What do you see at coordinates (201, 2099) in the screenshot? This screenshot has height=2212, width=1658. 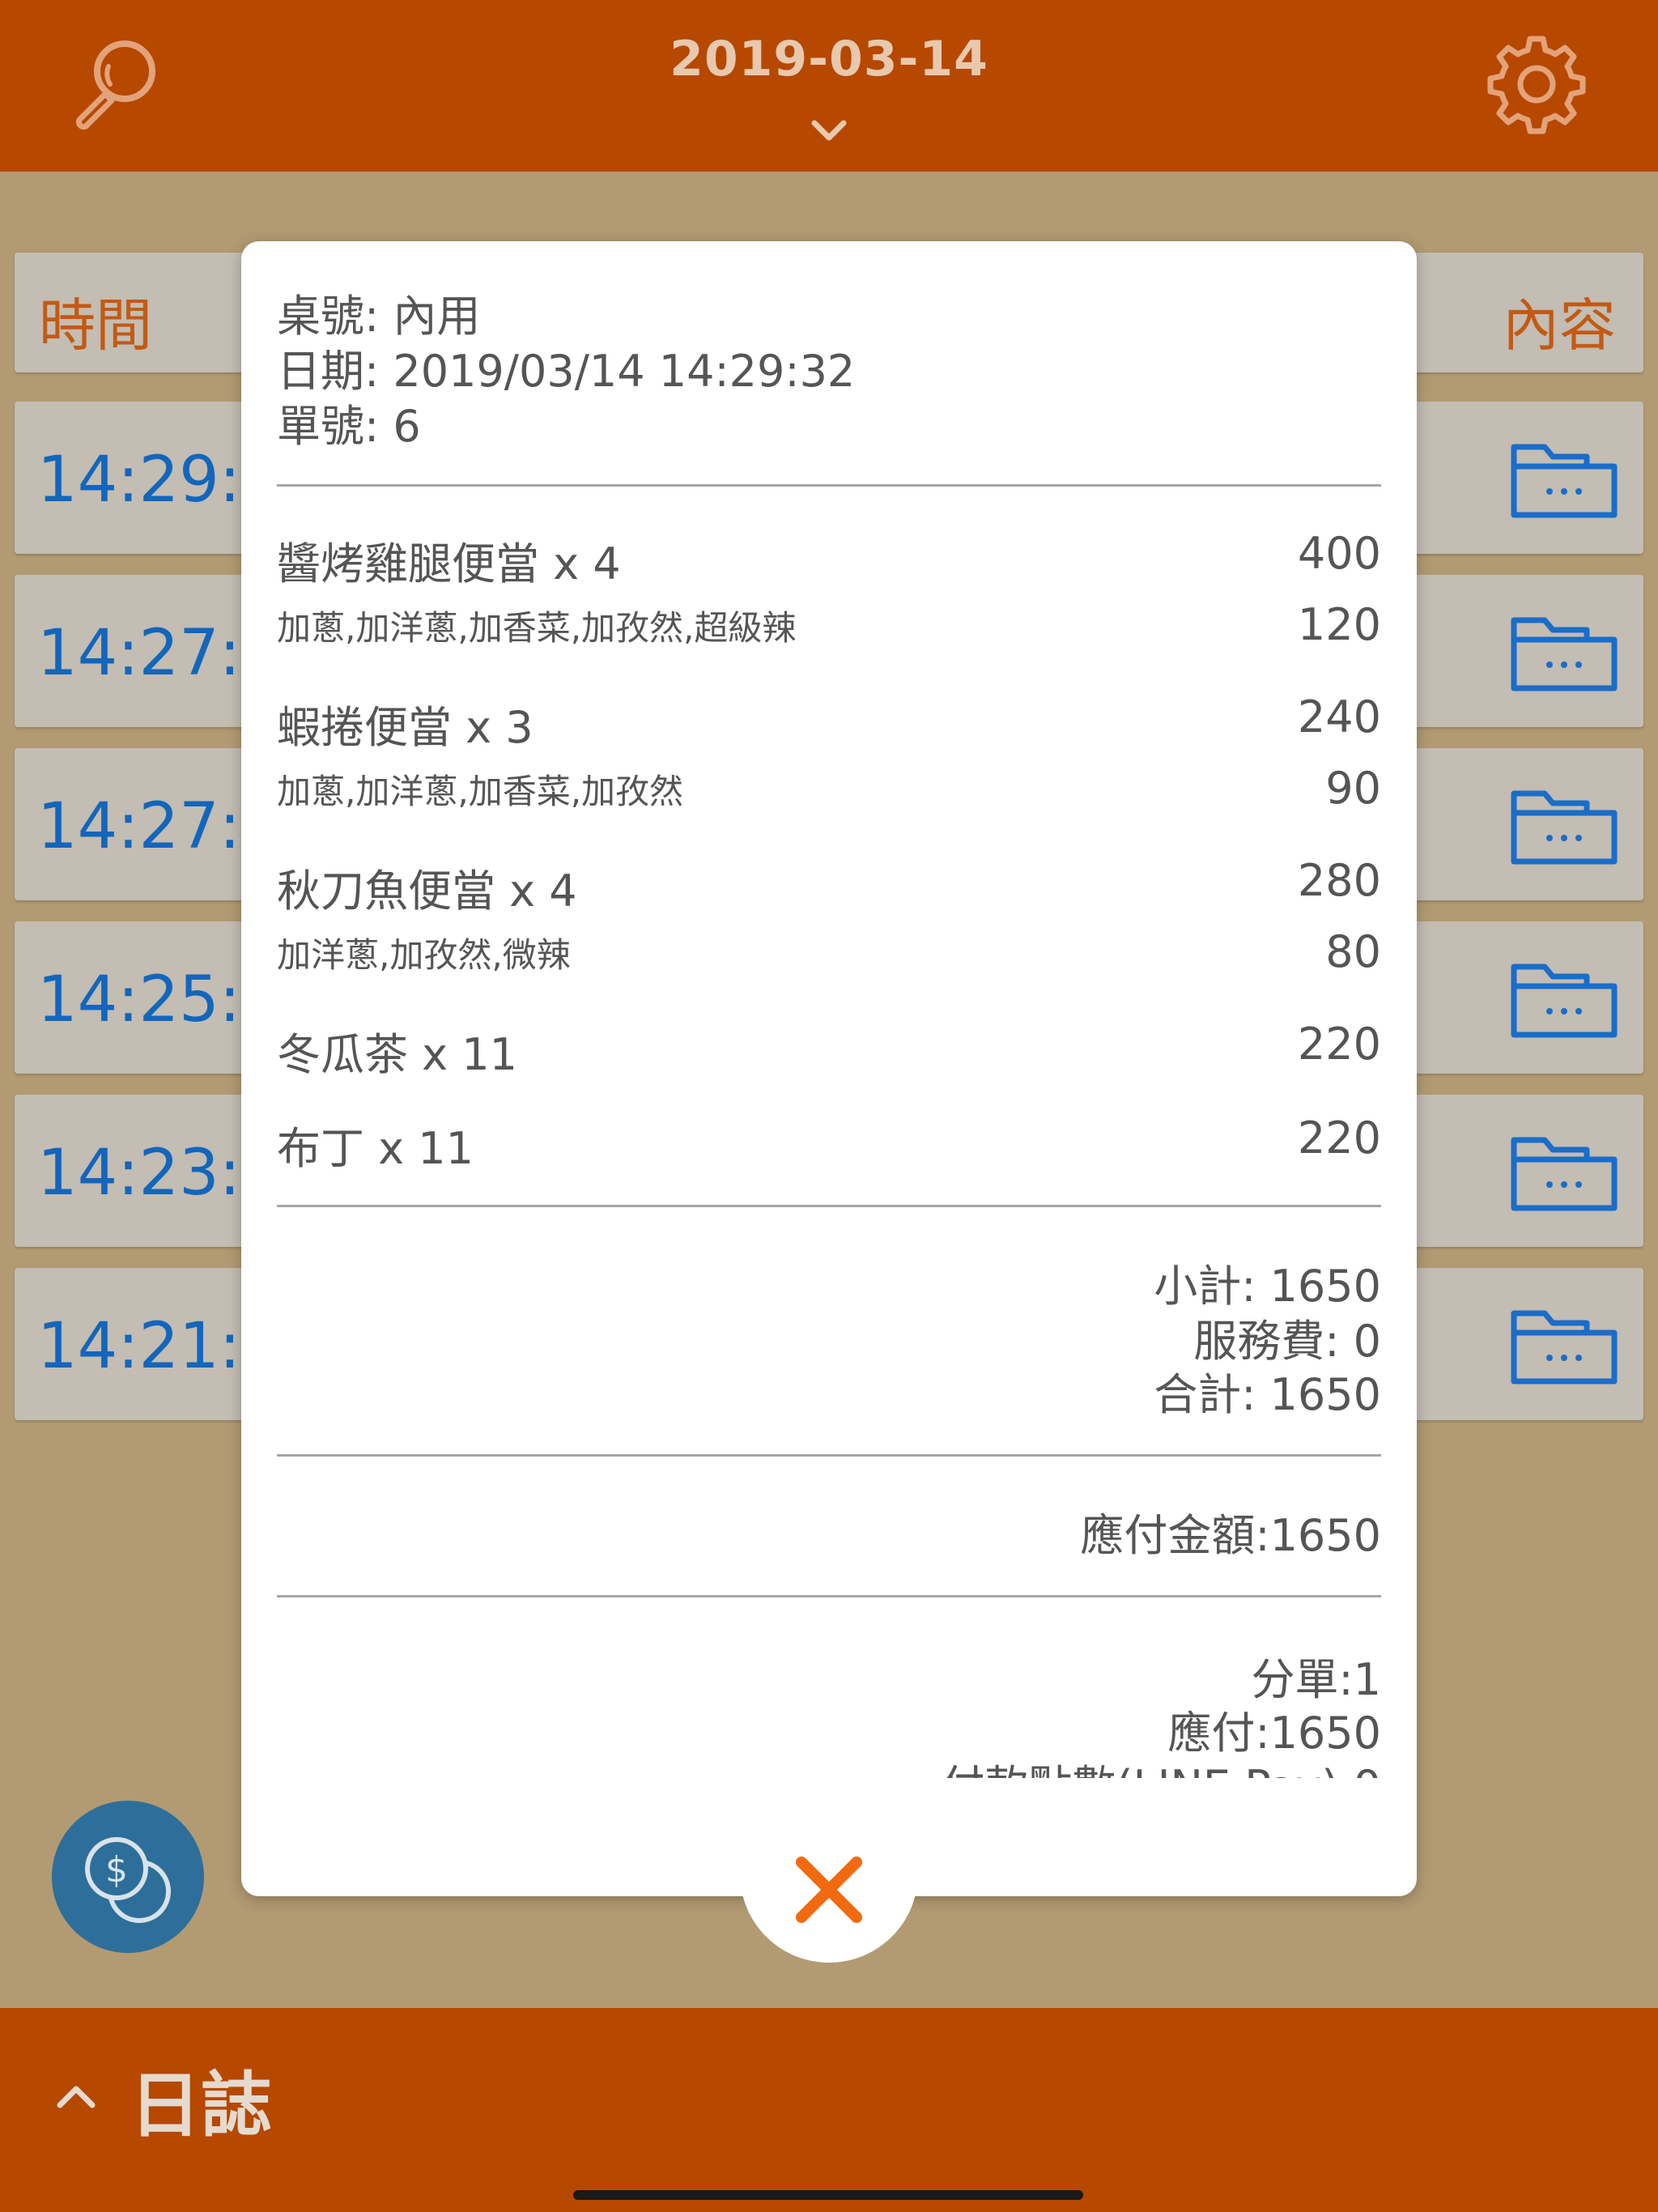 I see `log-label: 日誌` at bounding box center [201, 2099].